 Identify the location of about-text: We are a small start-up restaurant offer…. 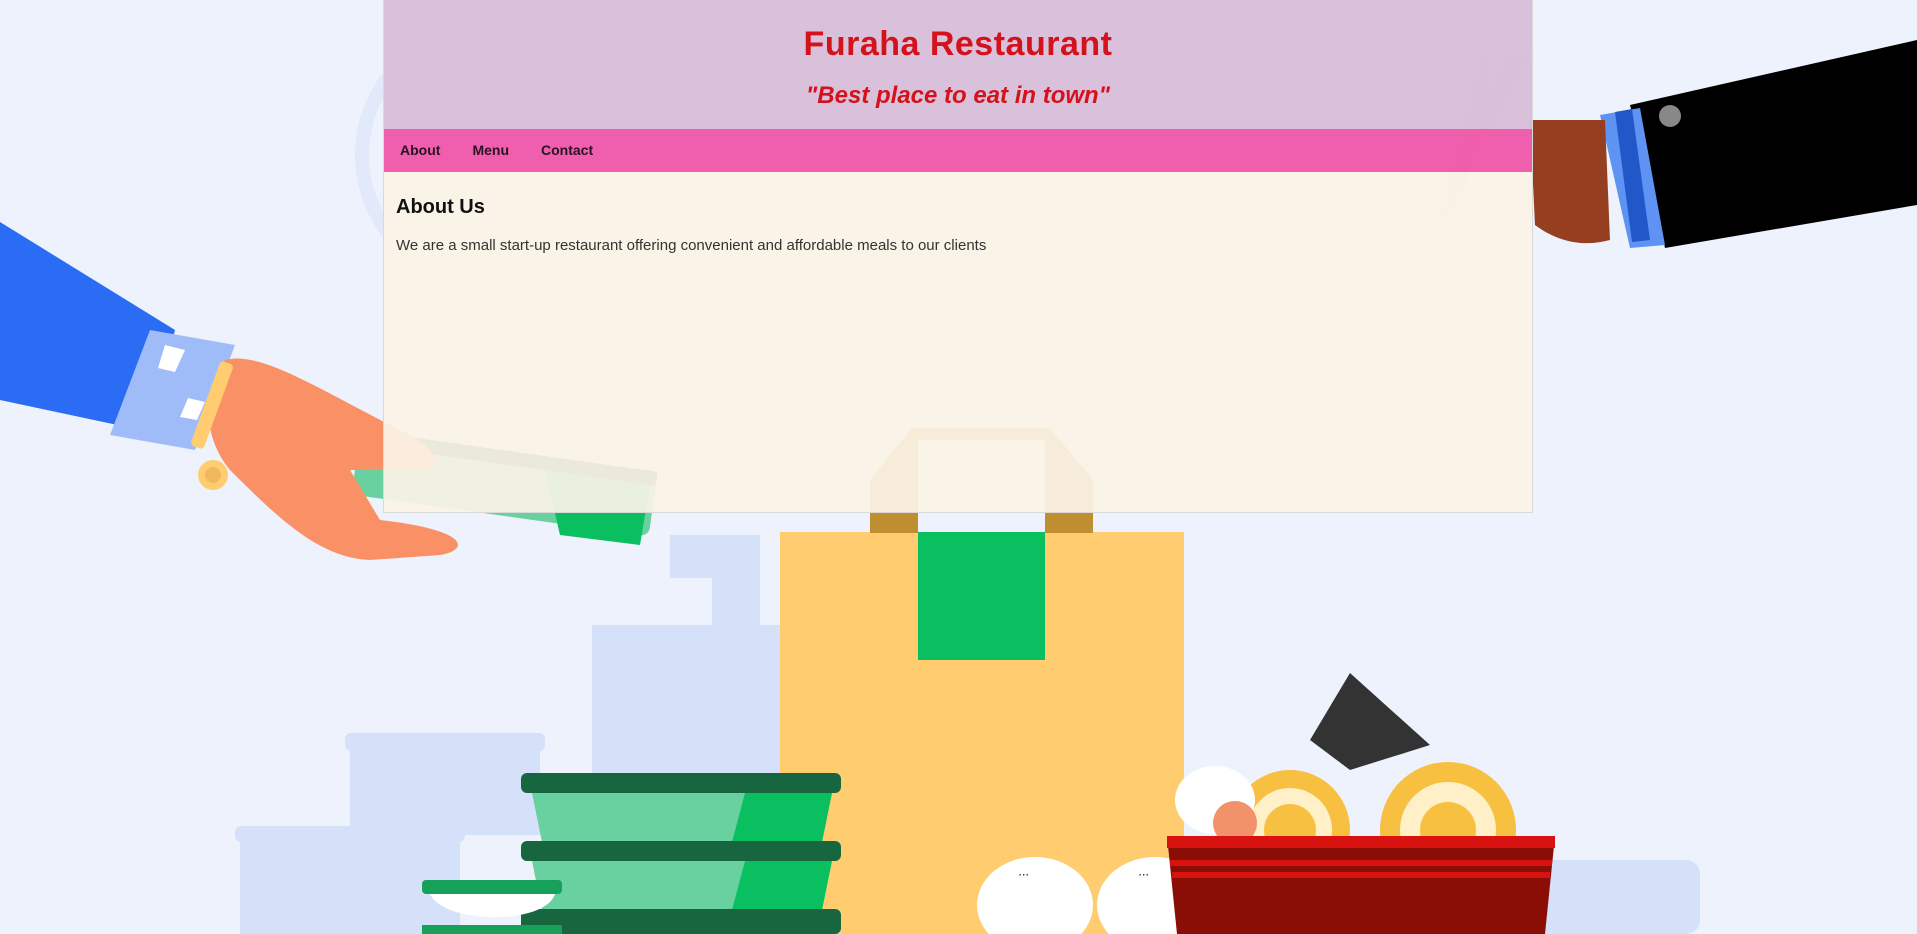
(691, 245).